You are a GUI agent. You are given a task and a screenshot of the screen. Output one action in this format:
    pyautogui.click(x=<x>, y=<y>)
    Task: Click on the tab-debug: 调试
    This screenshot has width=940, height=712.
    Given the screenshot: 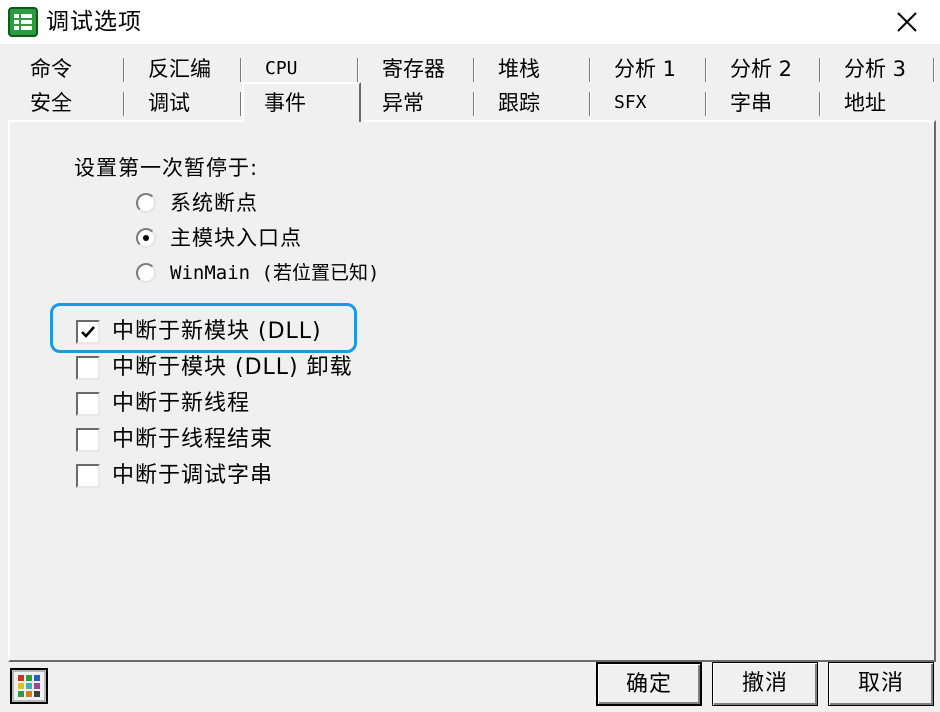 What is the action you would take?
    pyautogui.click(x=184, y=103)
    